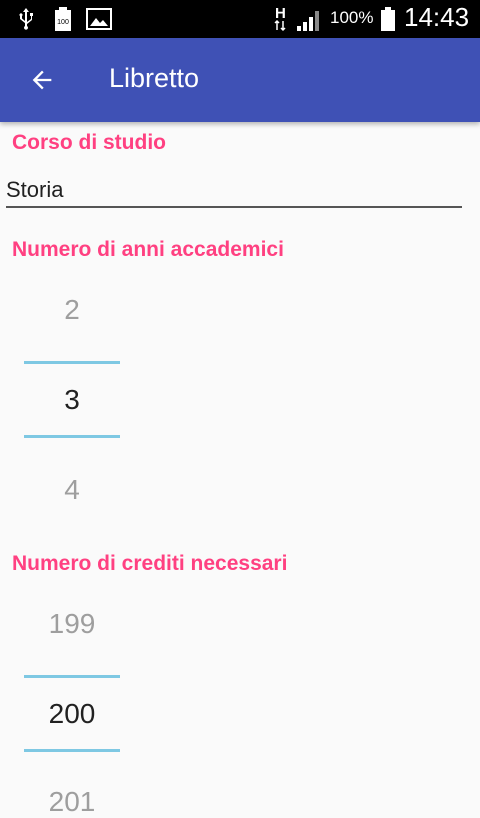 The width and height of the screenshot is (480, 818). What do you see at coordinates (148, 249) in the screenshot?
I see `years-label: Numero di anni accademici` at bounding box center [148, 249].